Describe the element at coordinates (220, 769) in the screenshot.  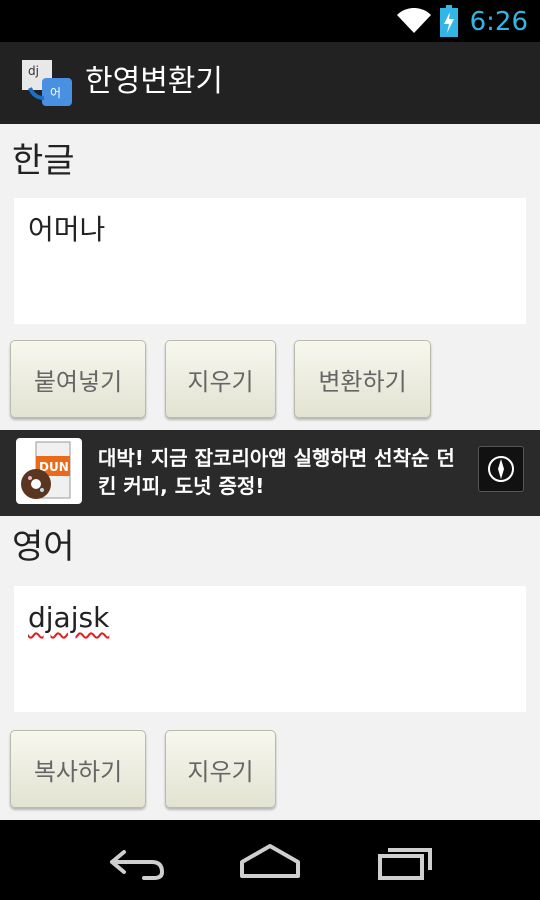
I see `english-clear-button: 지우기` at that location.